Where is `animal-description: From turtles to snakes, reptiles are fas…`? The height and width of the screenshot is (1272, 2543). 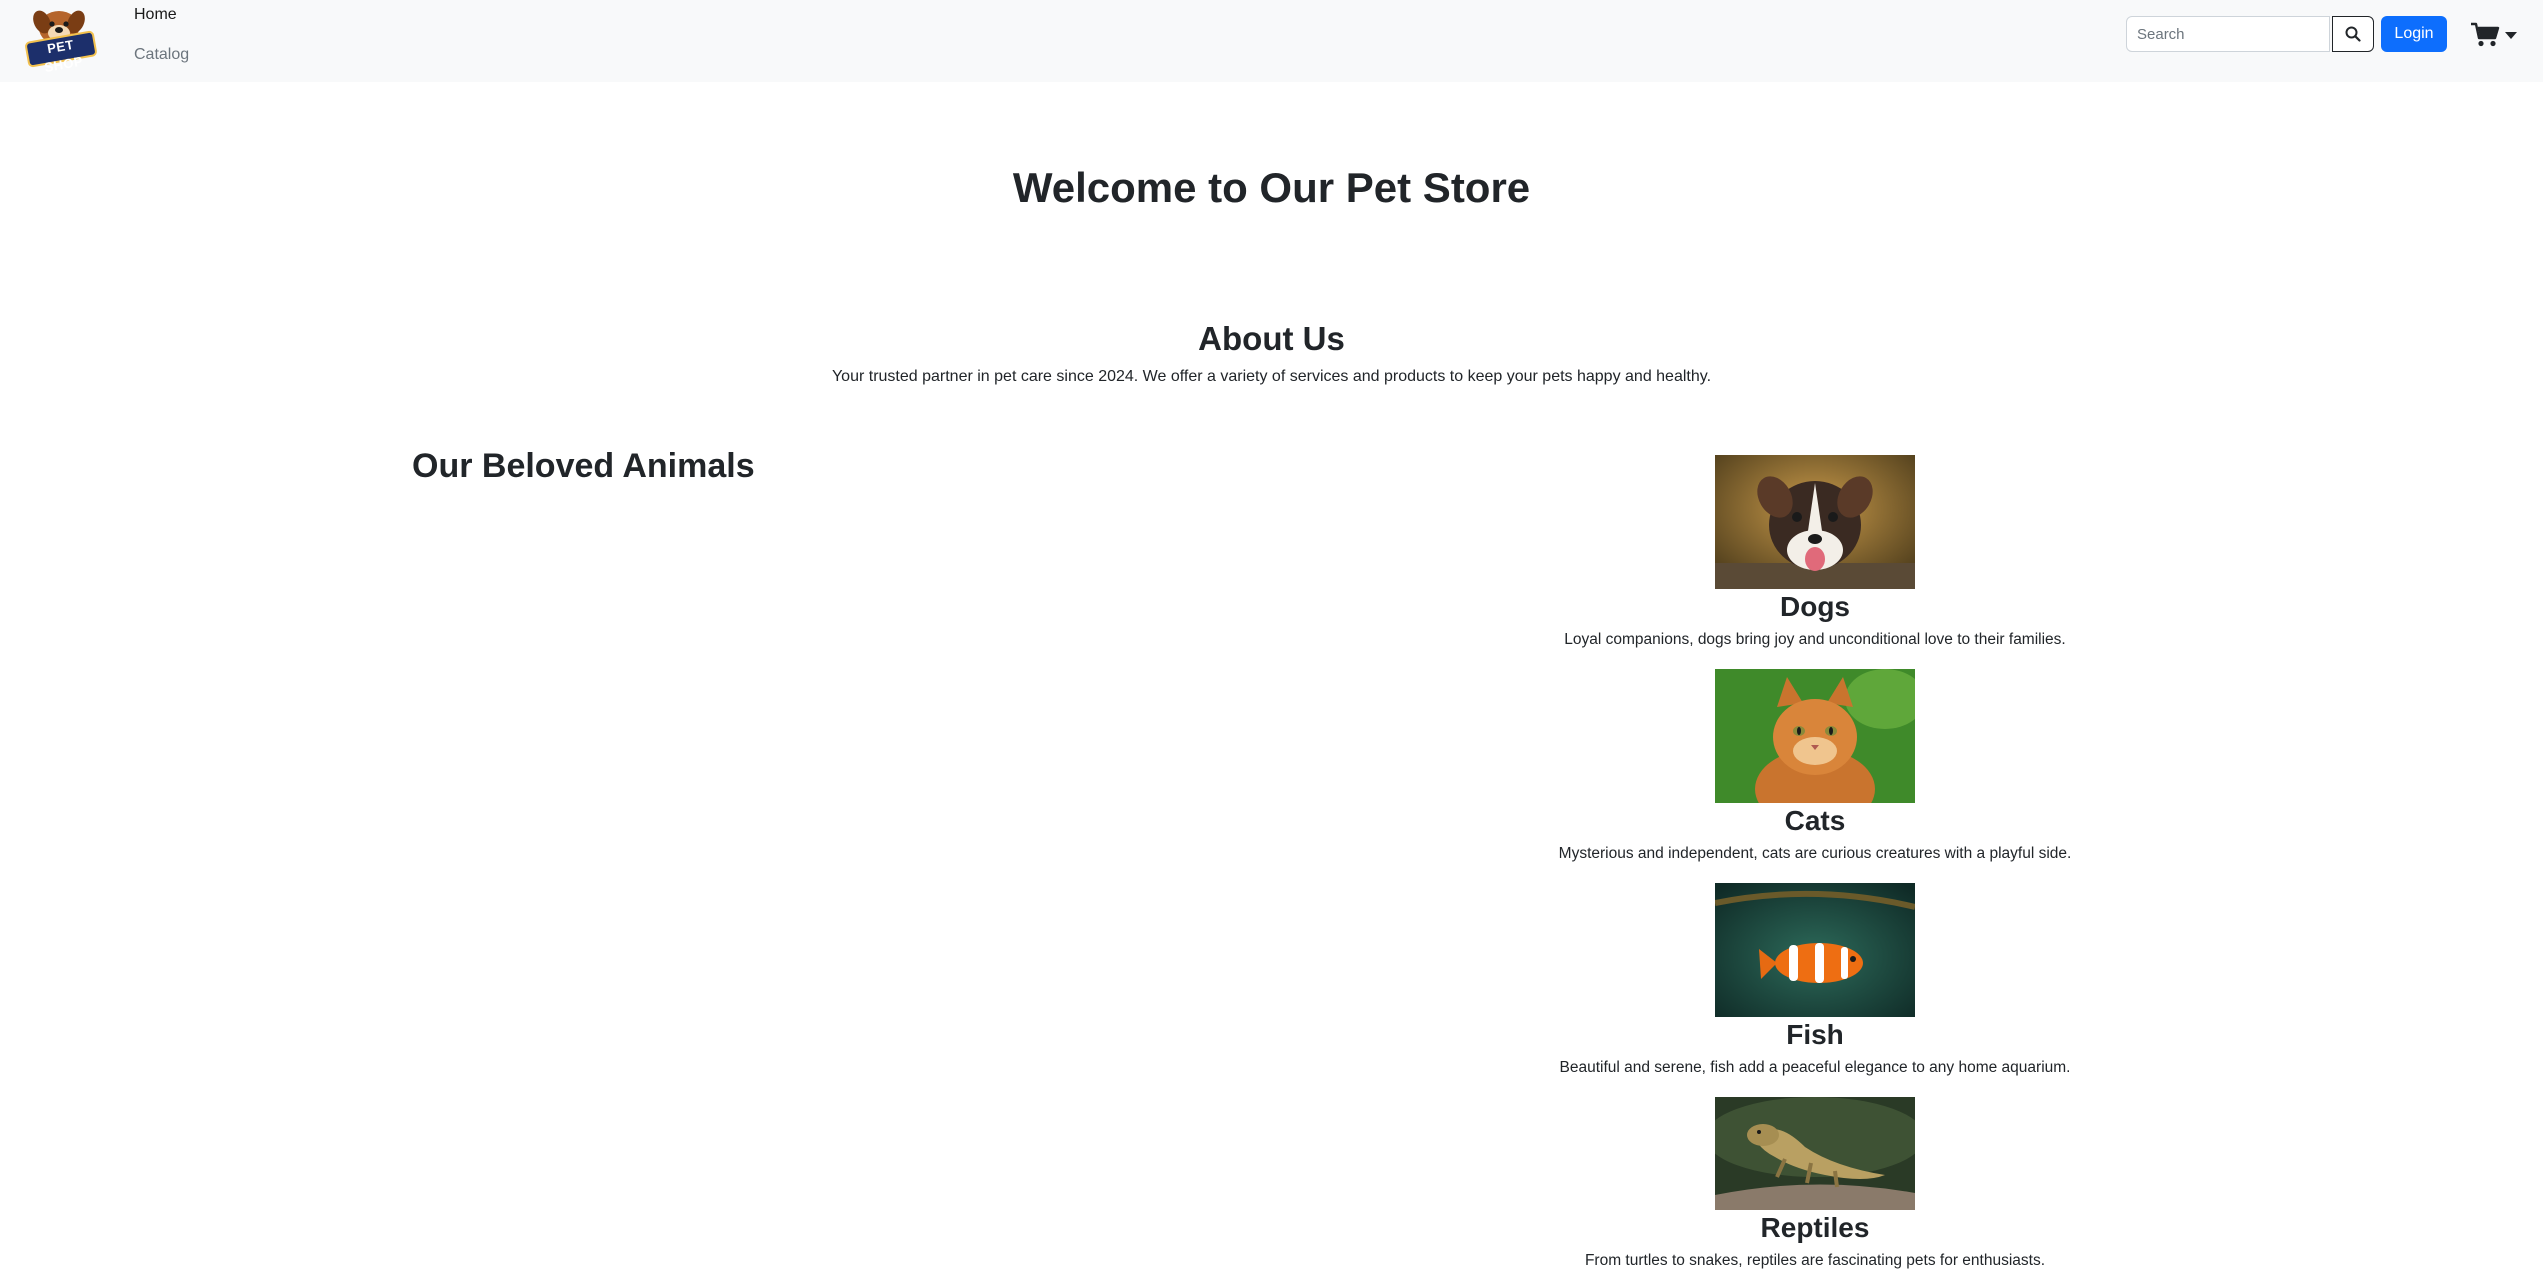 animal-description: From turtles to snakes, reptiles are fas… is located at coordinates (1815, 1260).